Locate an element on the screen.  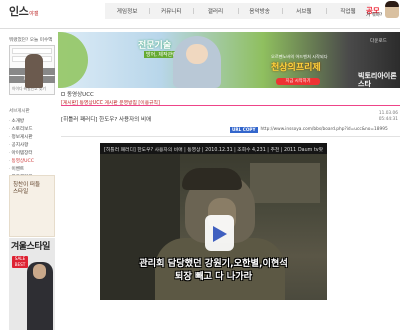
video-frame-hair is located at coordinates (212, 179).